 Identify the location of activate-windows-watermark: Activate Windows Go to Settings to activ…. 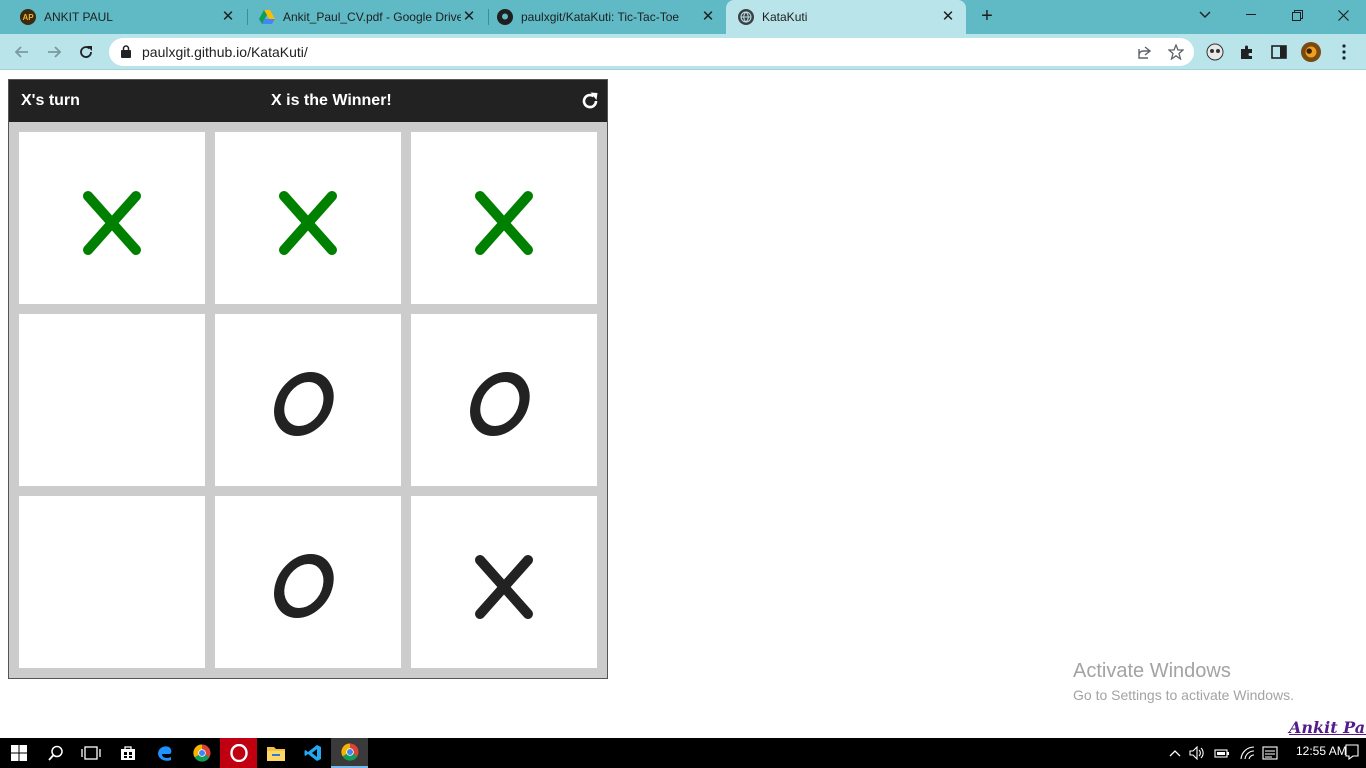
(1183, 681).